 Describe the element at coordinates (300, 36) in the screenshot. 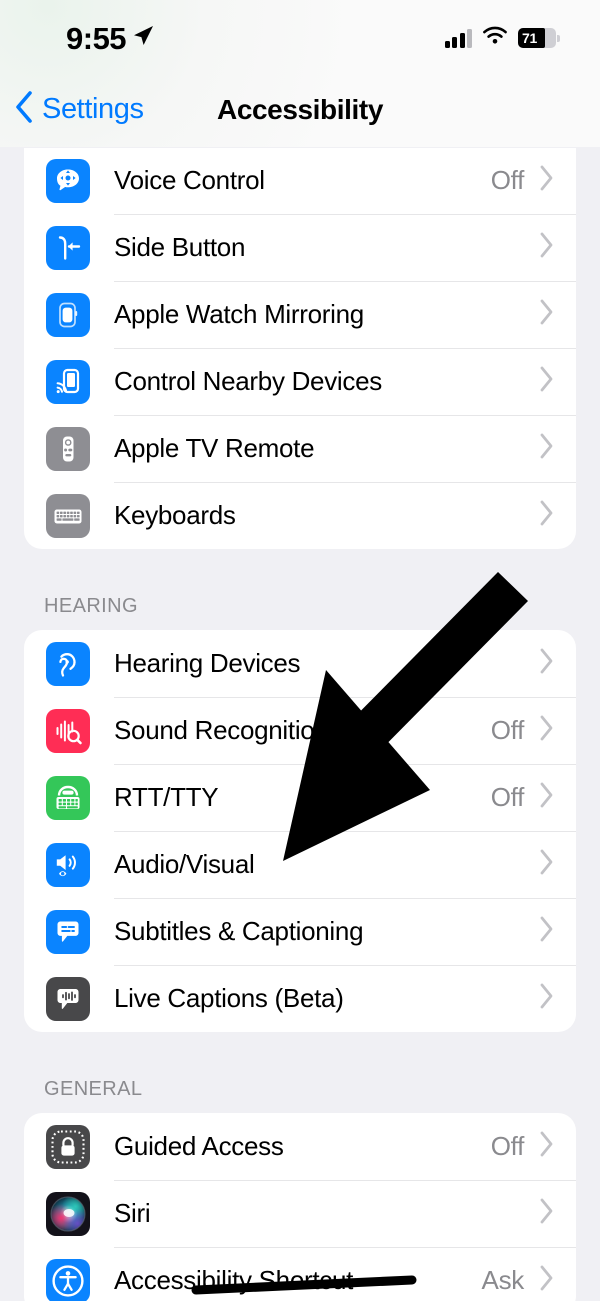

I see `status-bar: 9:55 71` at that location.